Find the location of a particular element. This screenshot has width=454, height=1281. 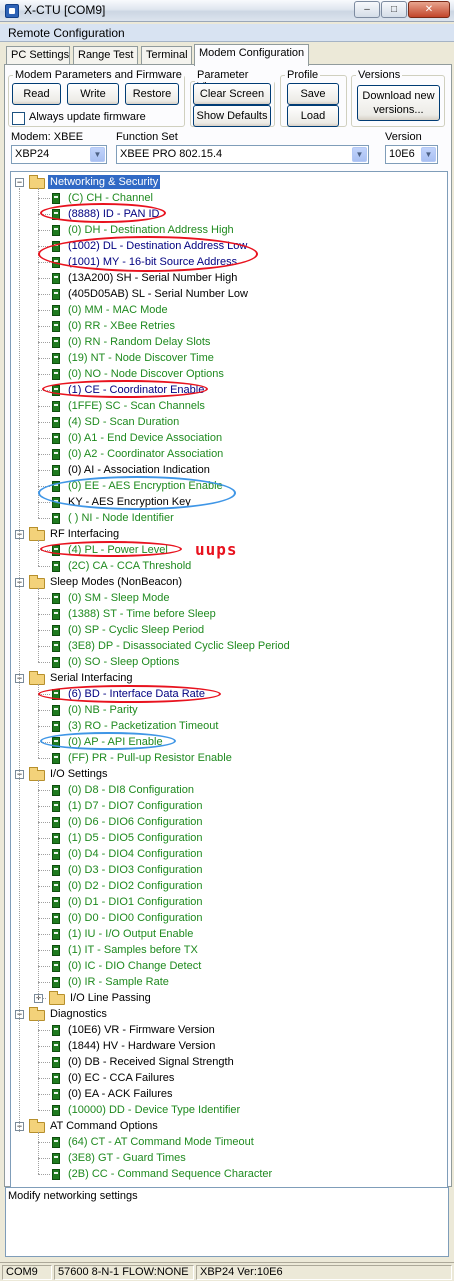

tree-parameter-item: (1844) HV - Hardware Version is located at coordinates (229, 1046).